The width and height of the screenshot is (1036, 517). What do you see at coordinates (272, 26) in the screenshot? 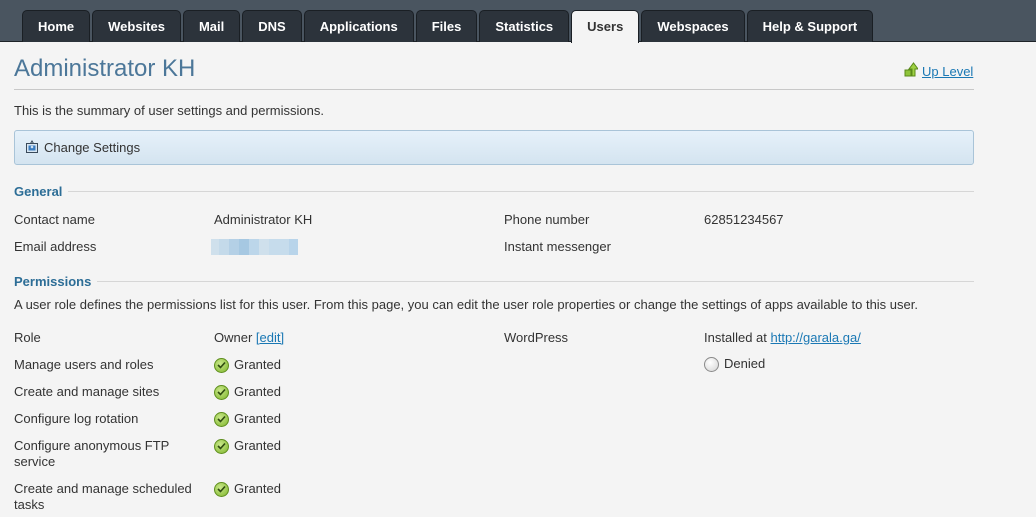
I see `tab-dns: DNS` at bounding box center [272, 26].